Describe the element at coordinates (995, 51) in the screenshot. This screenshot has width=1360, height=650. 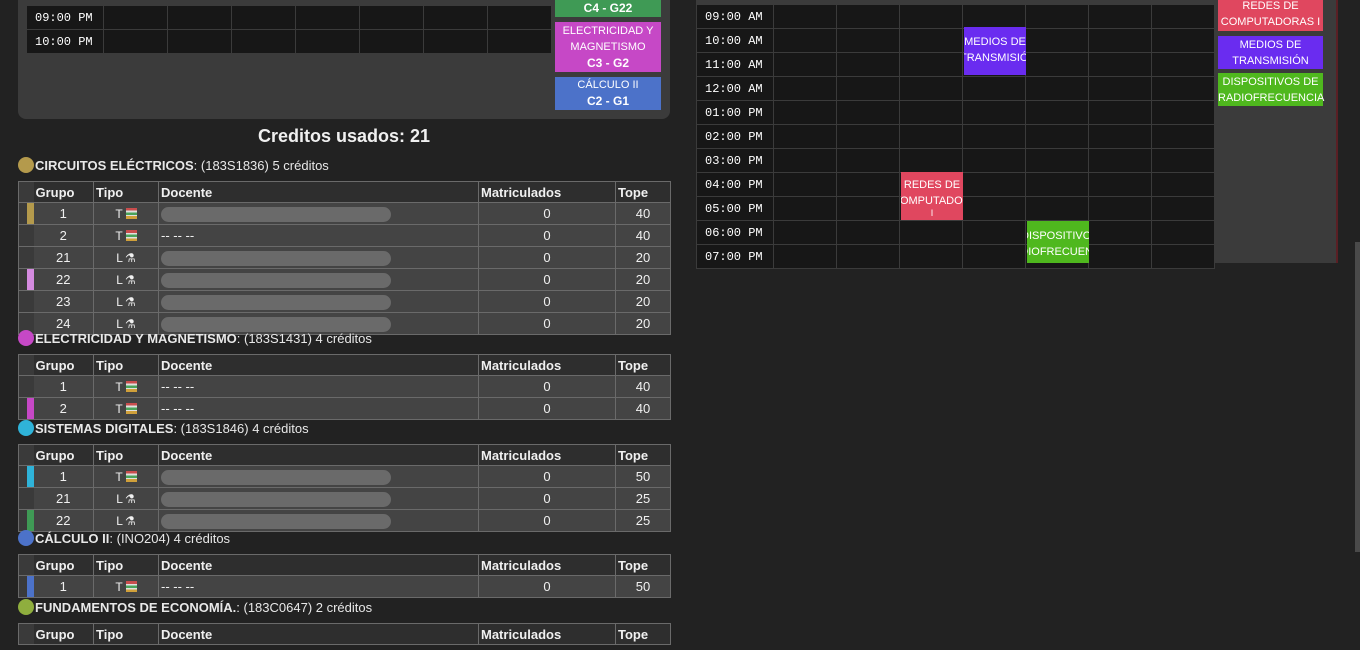
I see `block-medios-transmision: MEDIOS DE TRANSMISIÓN` at that location.